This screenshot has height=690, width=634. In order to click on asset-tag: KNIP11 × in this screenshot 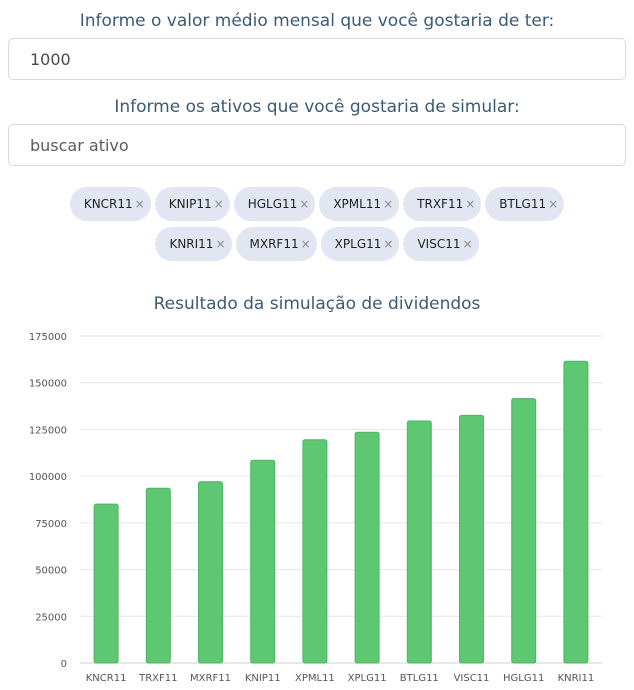, I will do `click(192, 204)`.